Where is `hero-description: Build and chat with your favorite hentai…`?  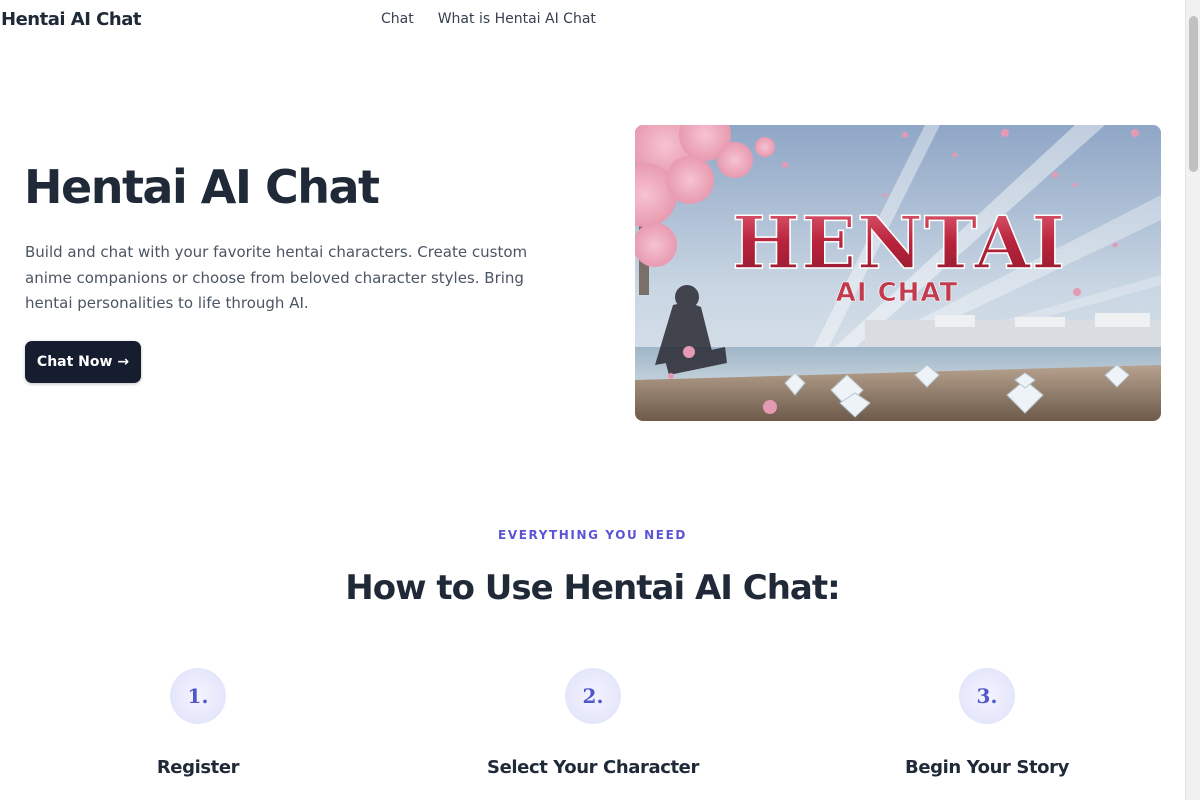
hero-description: Build and chat with your favorite hentai… is located at coordinates (276, 277).